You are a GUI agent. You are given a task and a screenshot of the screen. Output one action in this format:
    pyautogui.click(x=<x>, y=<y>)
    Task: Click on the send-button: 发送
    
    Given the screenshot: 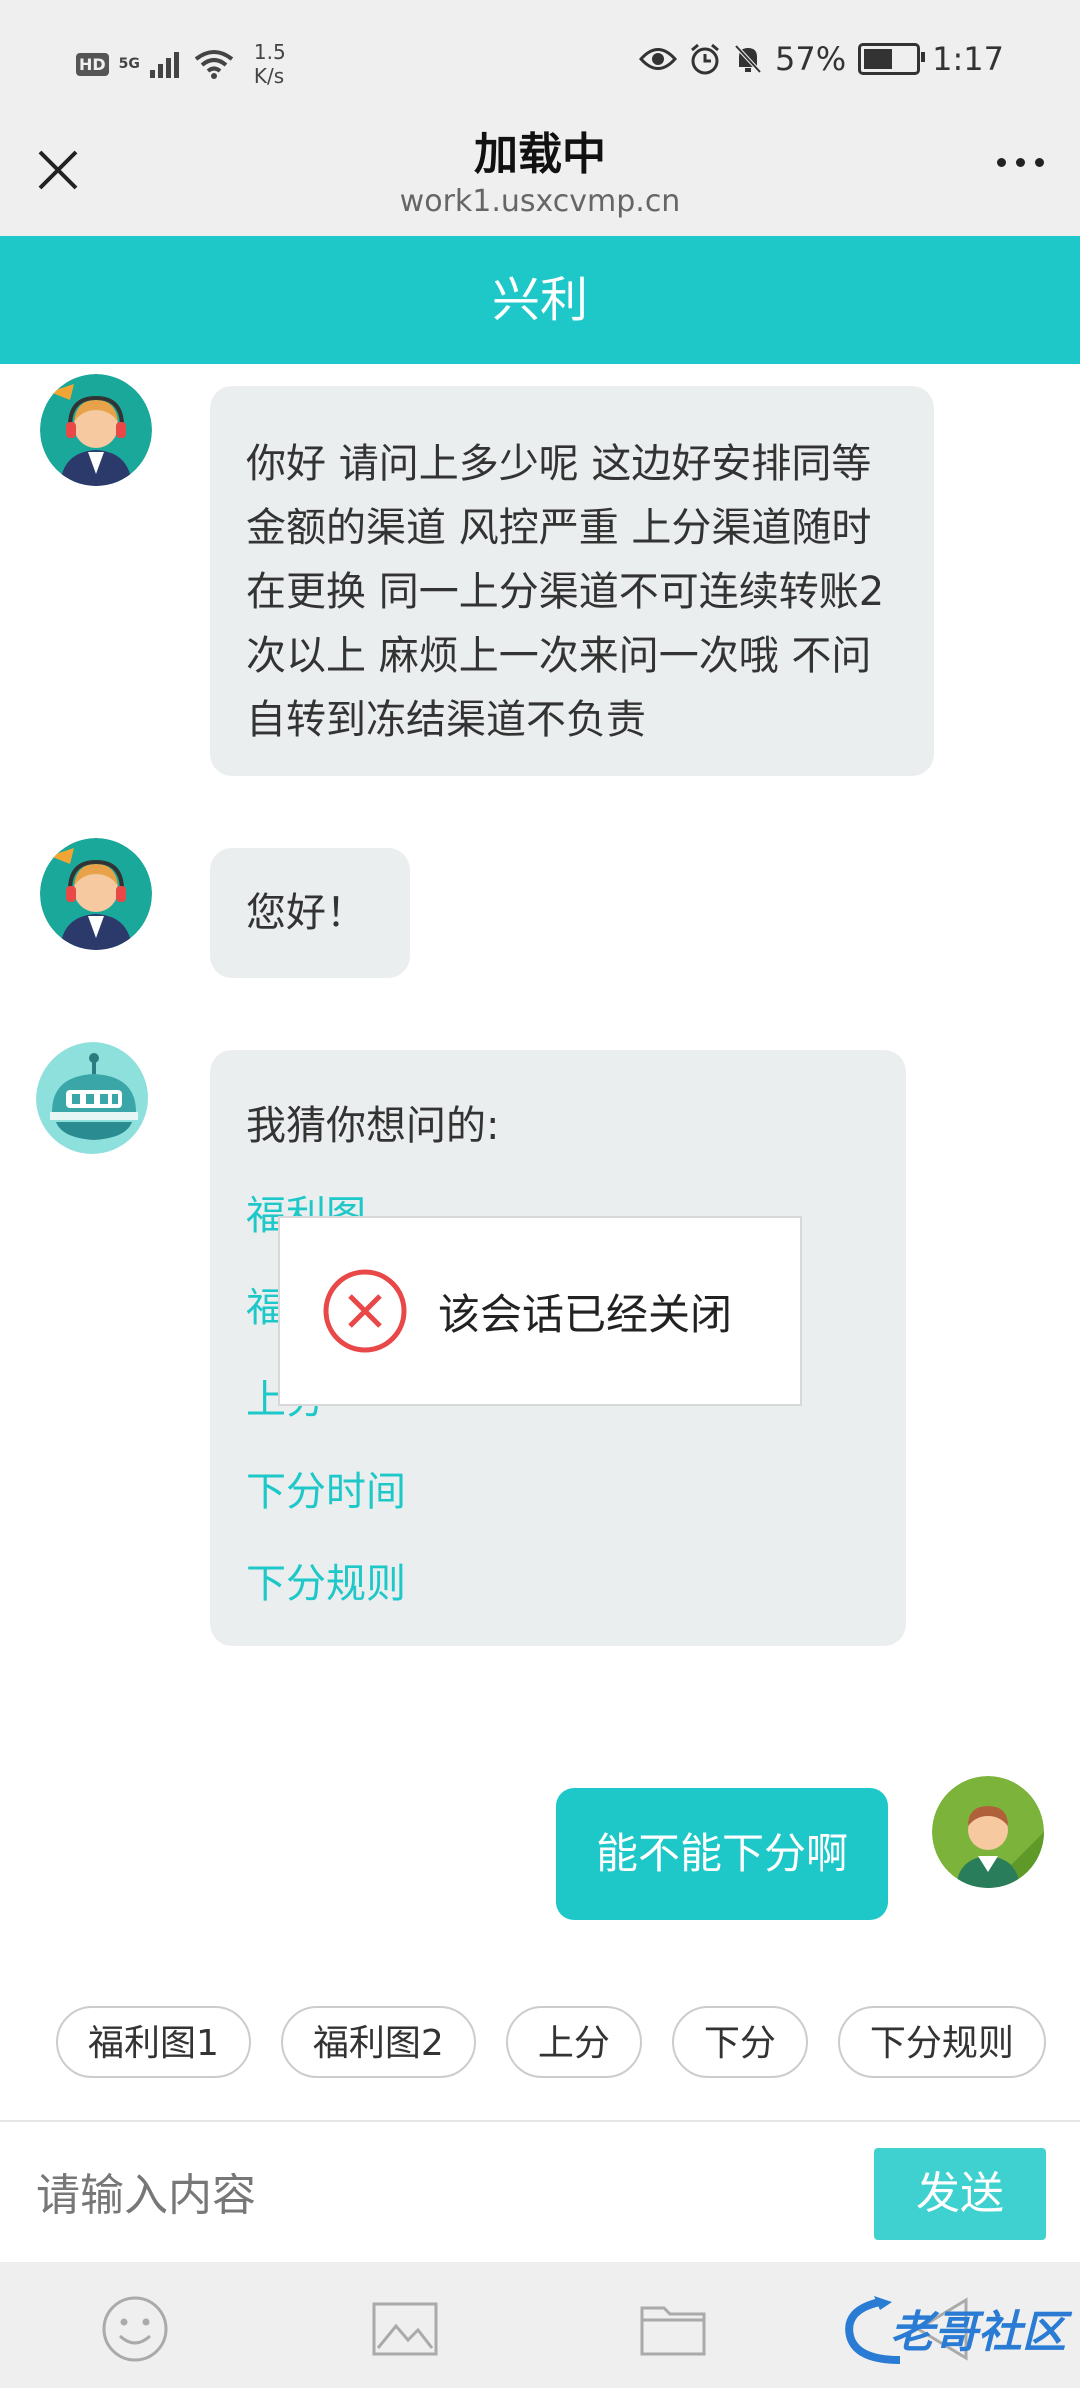 What is the action you would take?
    pyautogui.click(x=960, y=2194)
    